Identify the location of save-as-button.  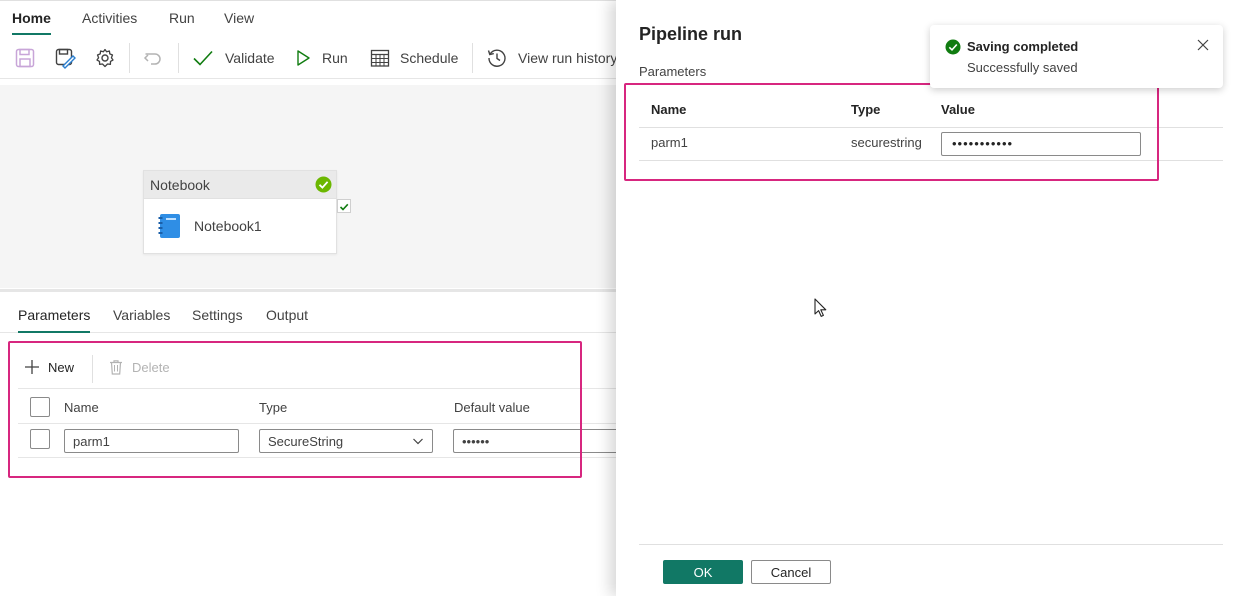
(65, 58).